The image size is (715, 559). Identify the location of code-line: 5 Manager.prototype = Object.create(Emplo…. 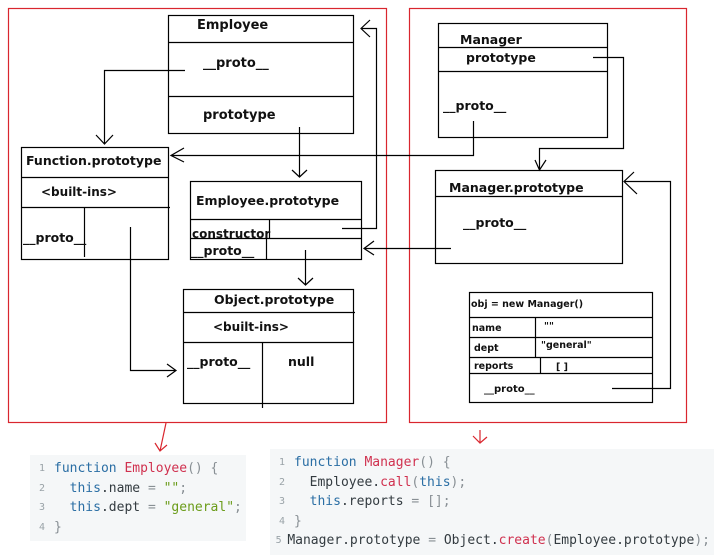
(490, 541).